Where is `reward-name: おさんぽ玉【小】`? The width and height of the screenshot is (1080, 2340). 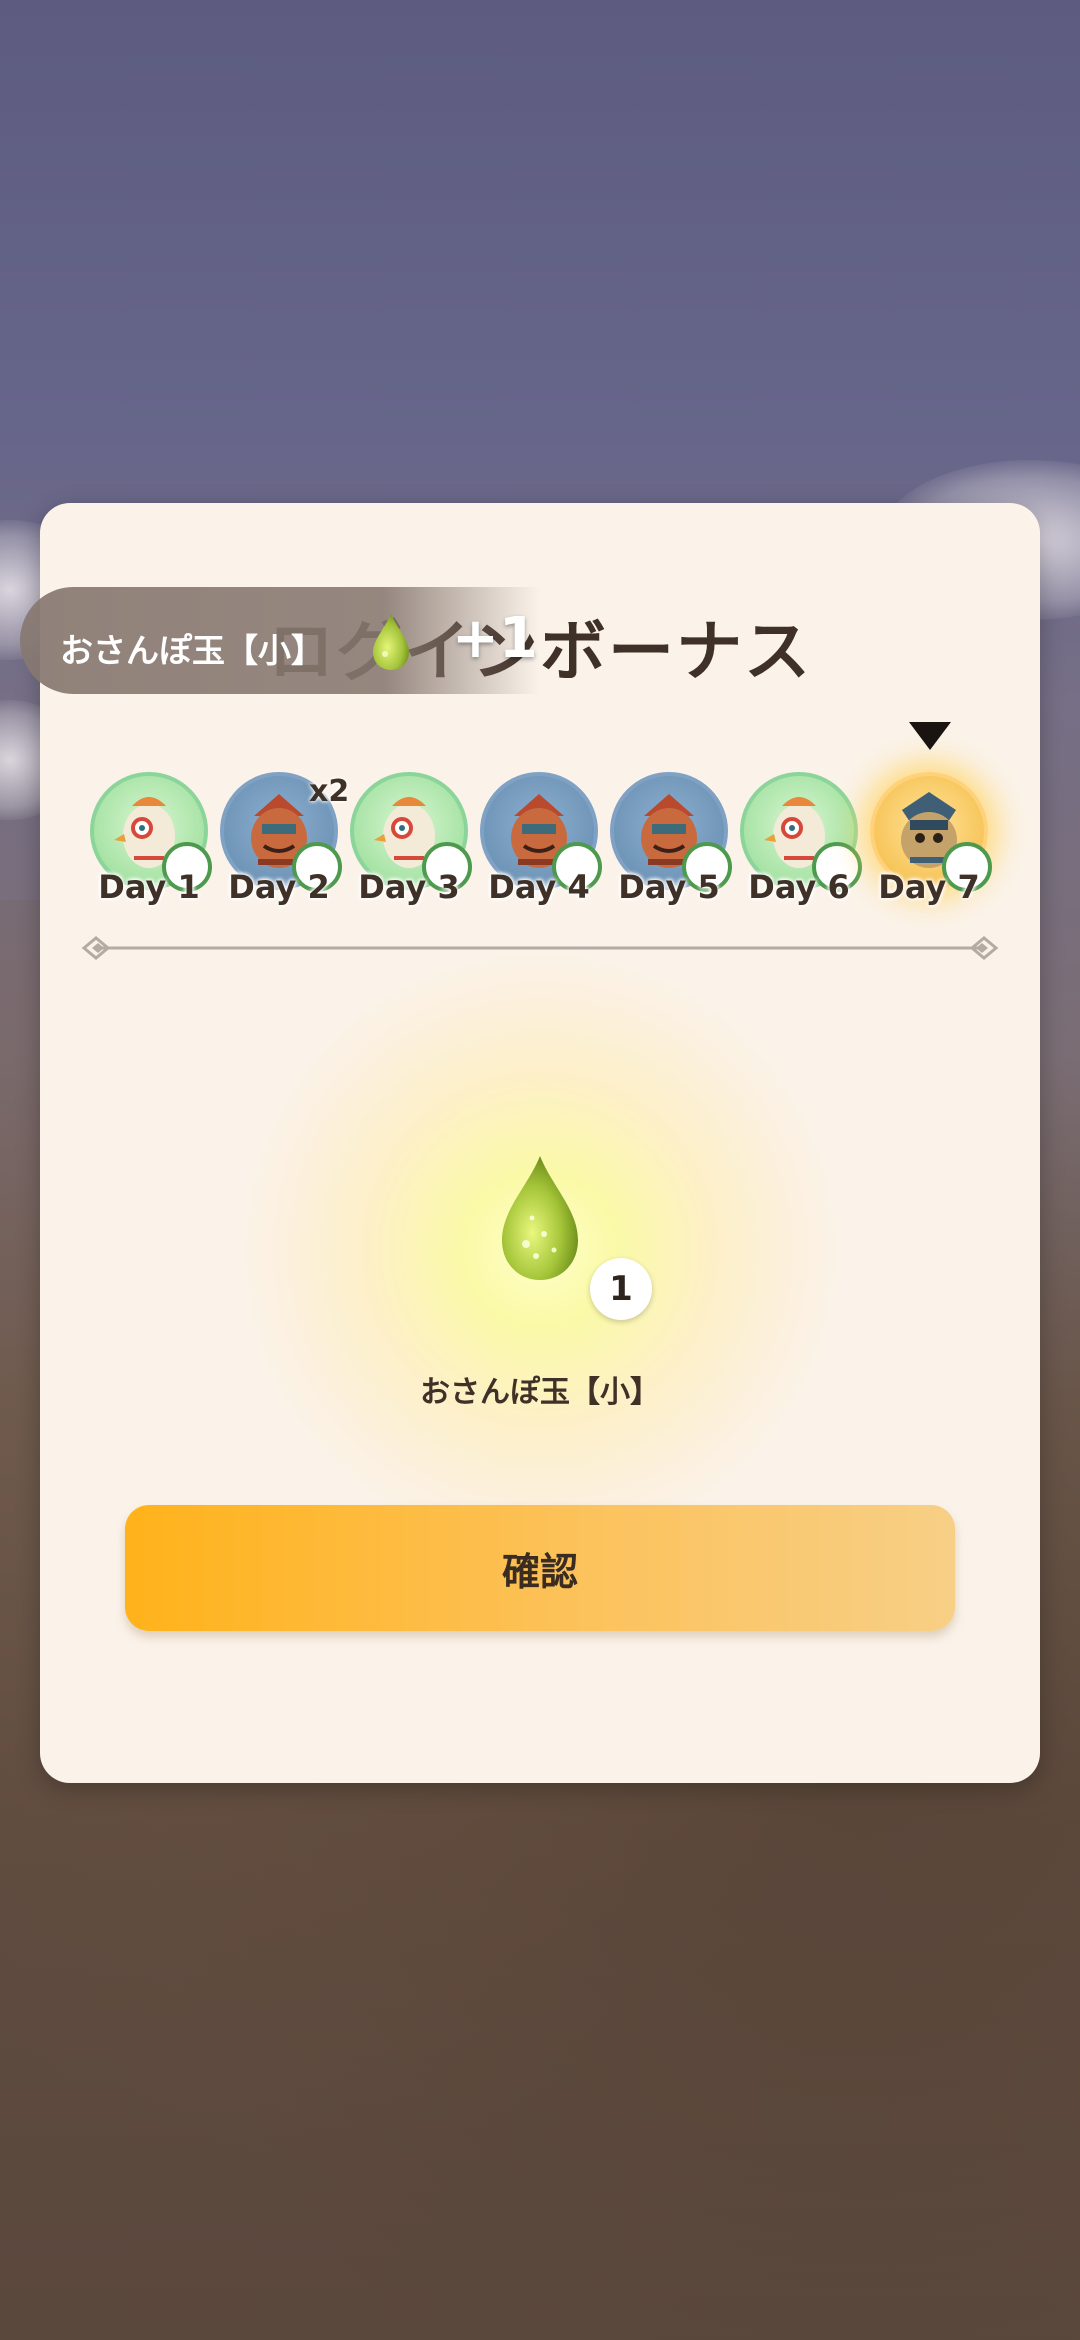
reward-name: おさんぽ玉【小】 is located at coordinates (540, 1392).